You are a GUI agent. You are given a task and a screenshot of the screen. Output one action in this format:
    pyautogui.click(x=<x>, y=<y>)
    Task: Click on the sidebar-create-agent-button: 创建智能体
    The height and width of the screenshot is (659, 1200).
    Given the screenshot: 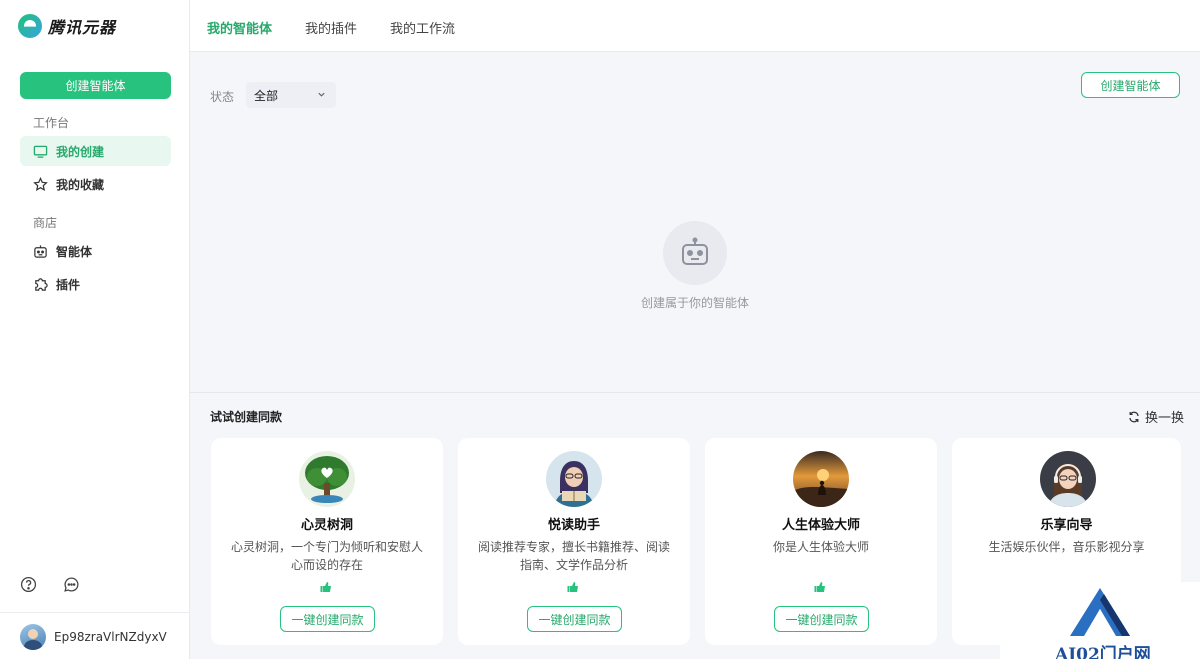 What is the action you would take?
    pyautogui.click(x=95, y=85)
    